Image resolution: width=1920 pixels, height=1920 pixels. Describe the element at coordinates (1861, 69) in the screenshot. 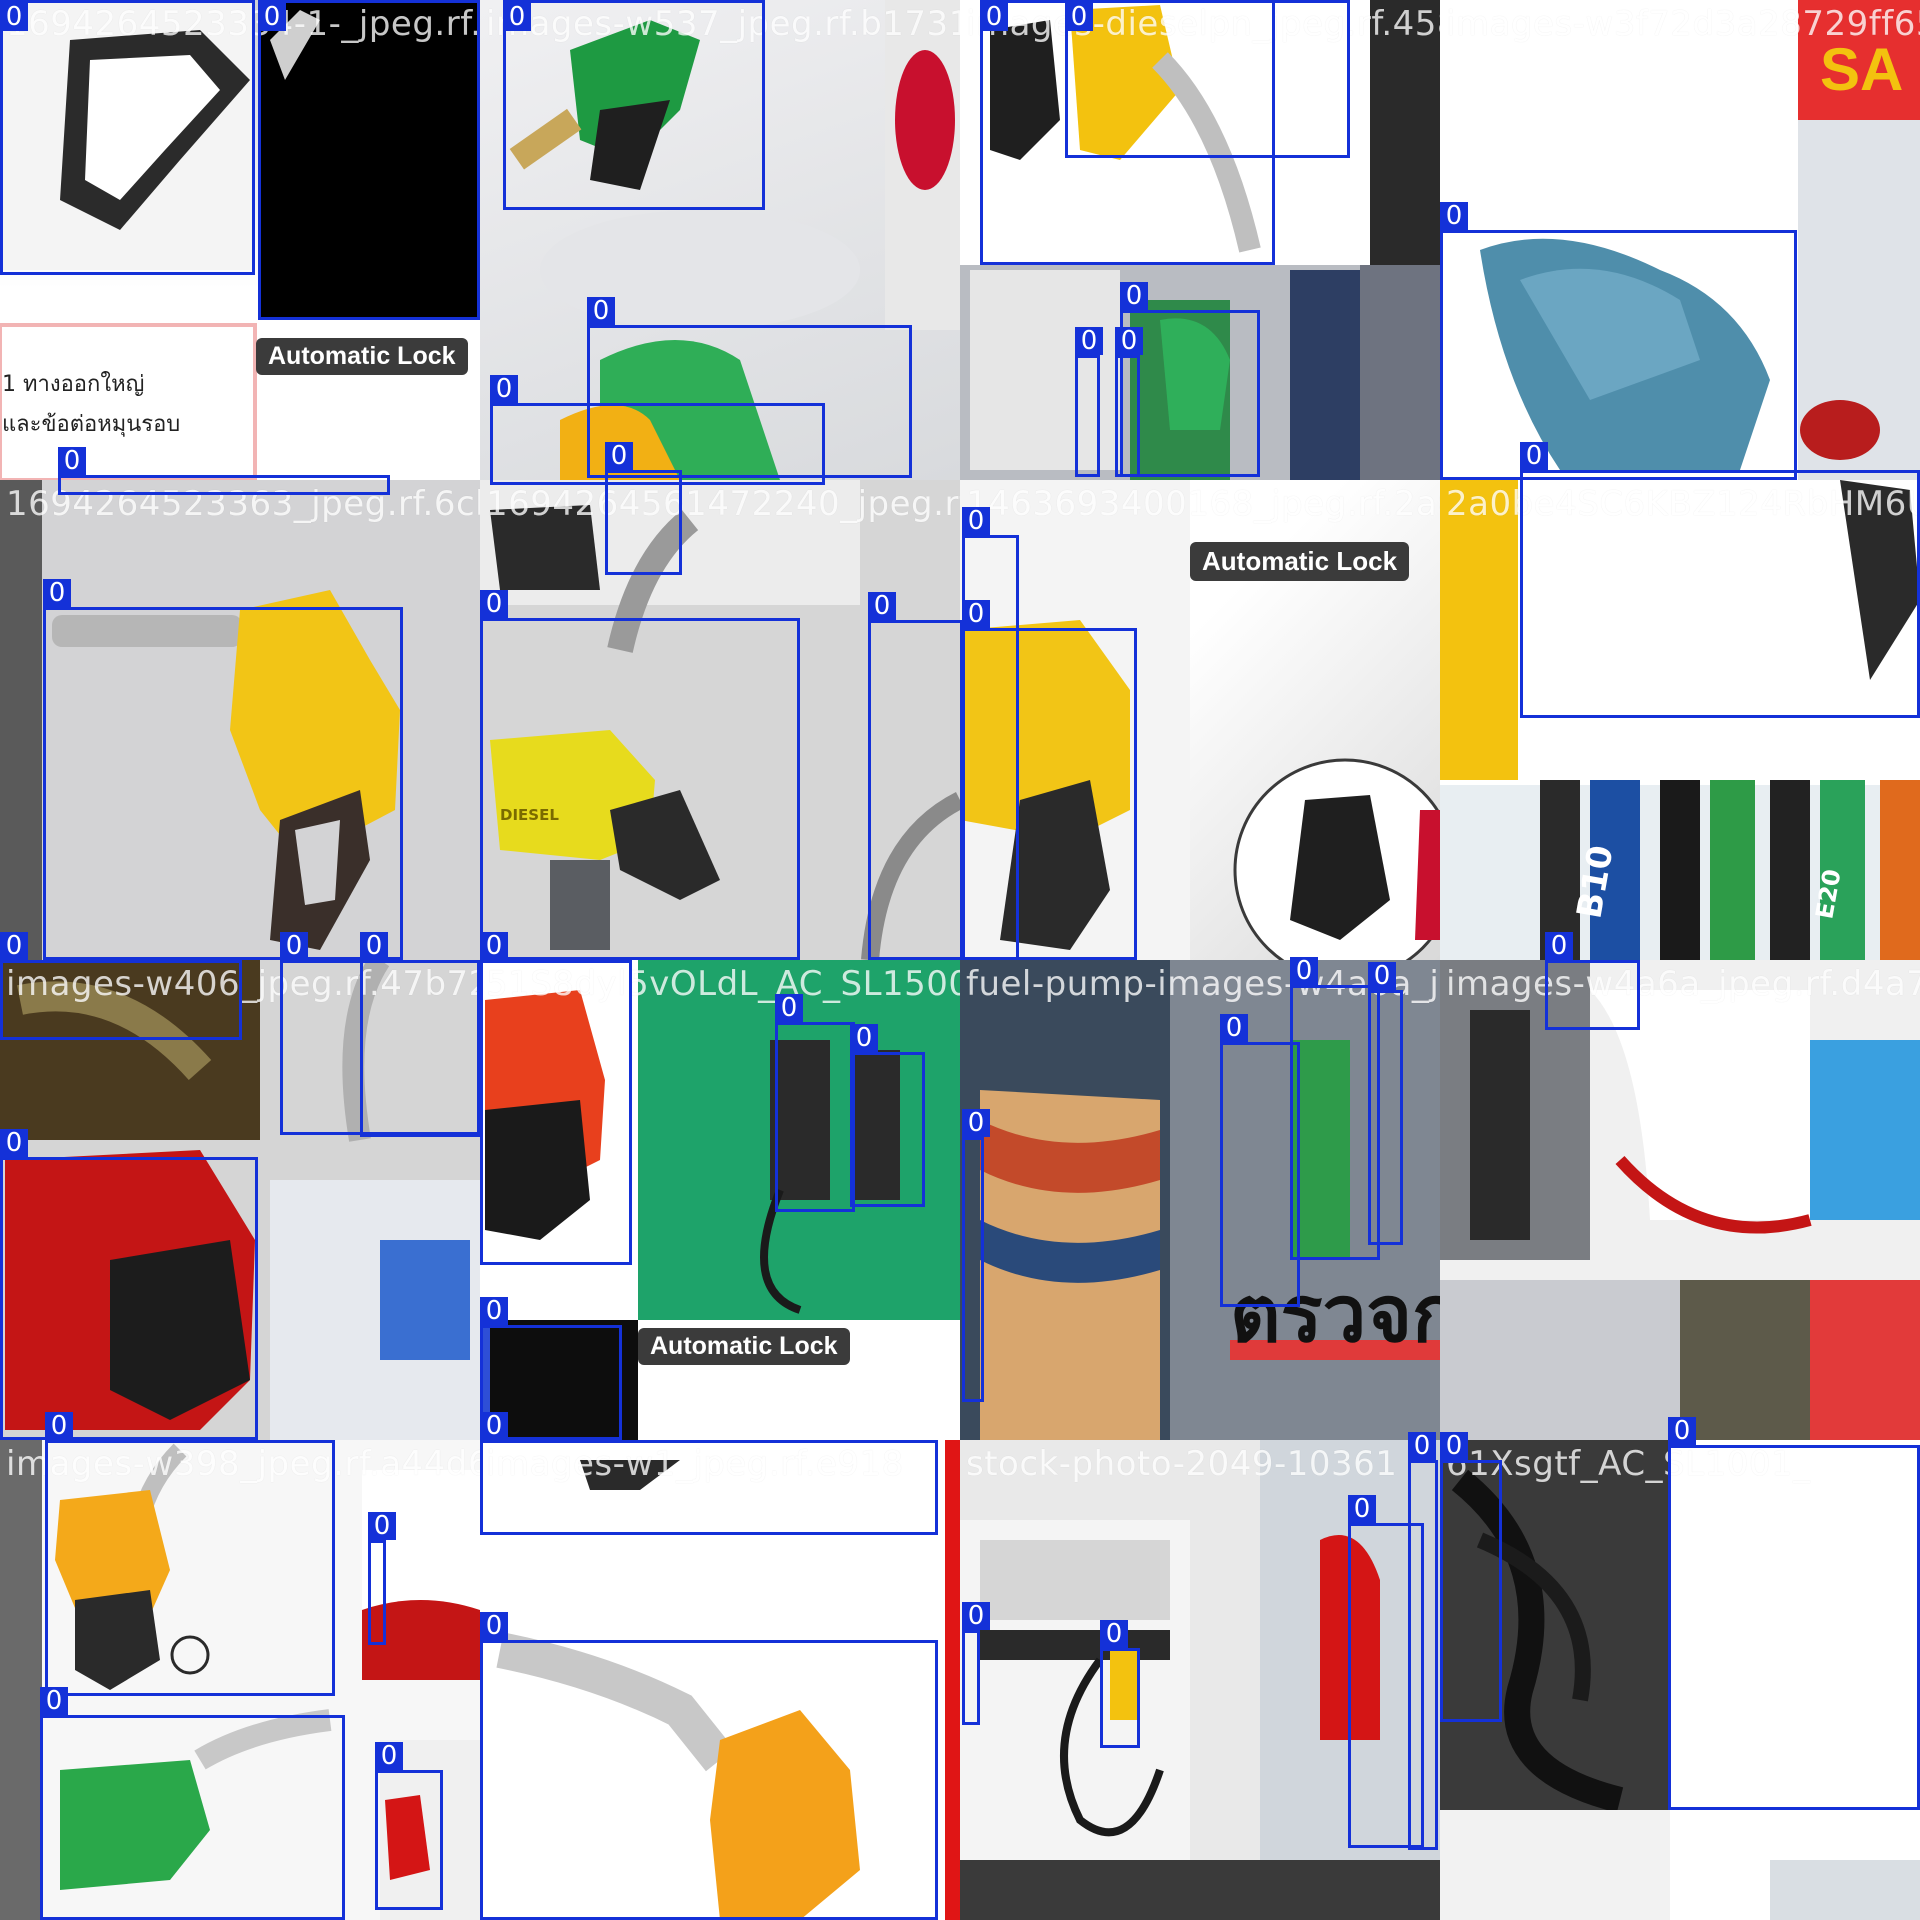

I see `sale-sign-text: SA` at that location.